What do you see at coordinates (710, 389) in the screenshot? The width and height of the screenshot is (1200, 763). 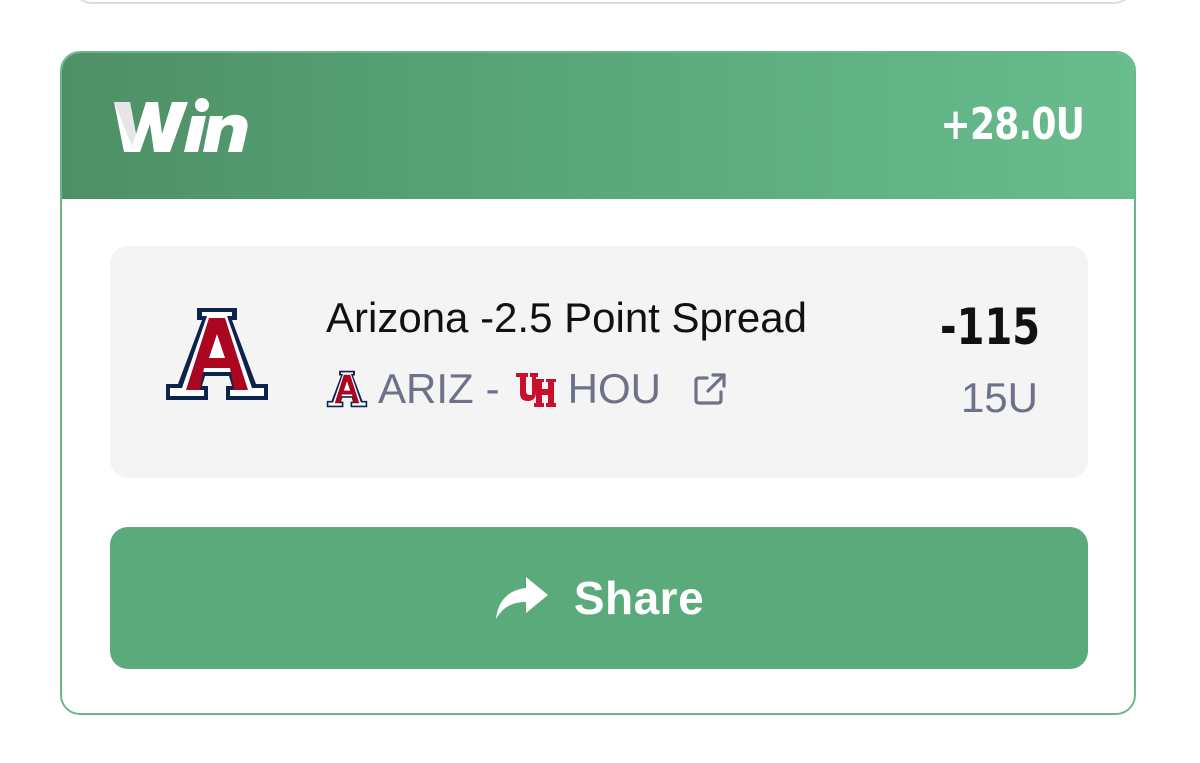 I see `external-link-icon` at bounding box center [710, 389].